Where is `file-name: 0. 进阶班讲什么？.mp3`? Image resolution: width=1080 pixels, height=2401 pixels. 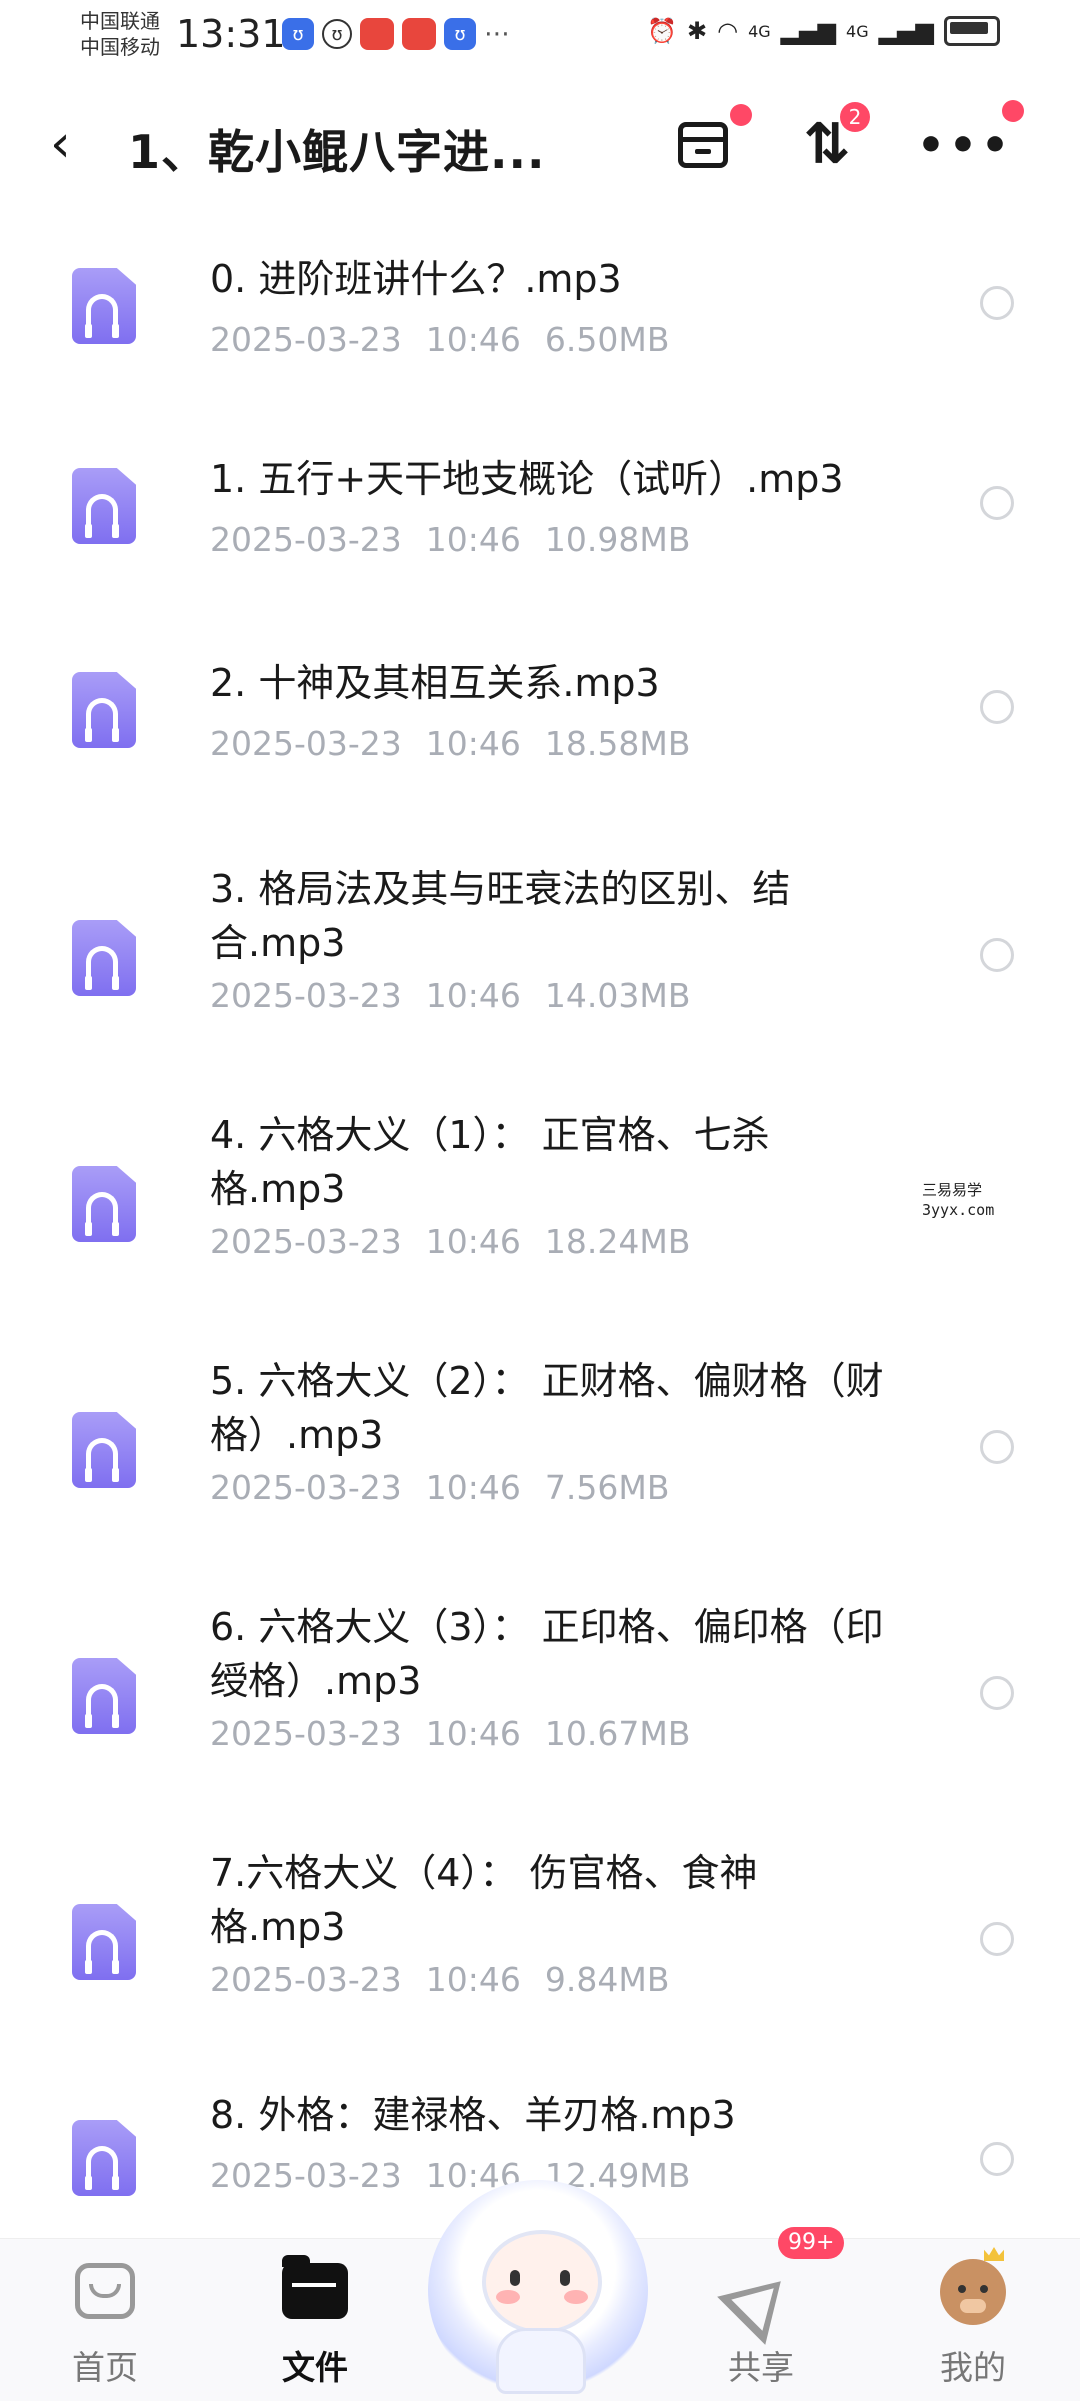
file-name: 0. 进阶班讲什么？.mp3 is located at coordinates (416, 279).